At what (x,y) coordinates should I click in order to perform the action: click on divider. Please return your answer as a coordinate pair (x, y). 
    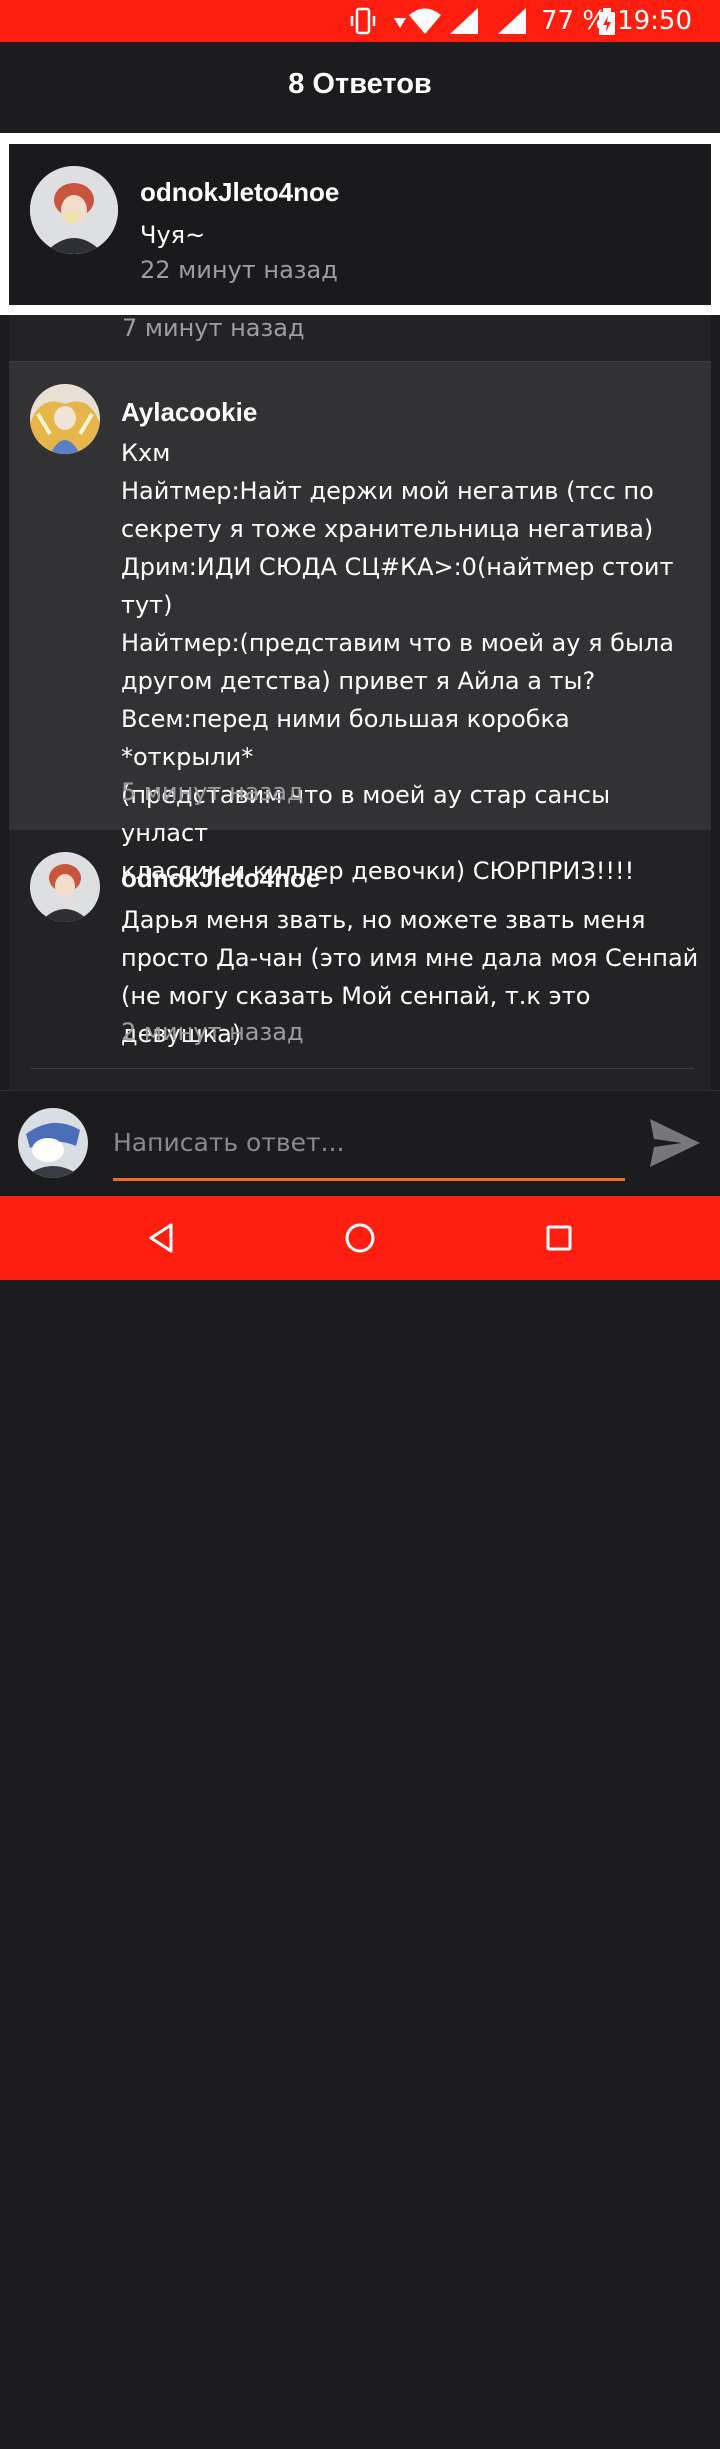
    Looking at the image, I should click on (362, 1068).